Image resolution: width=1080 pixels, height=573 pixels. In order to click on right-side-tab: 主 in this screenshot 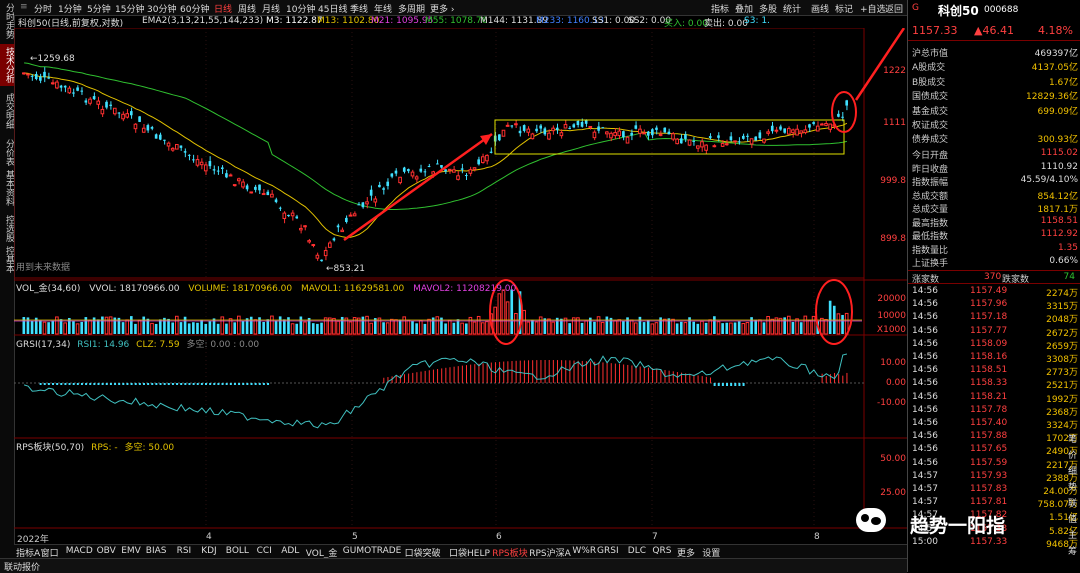, I will do `click(1072, 534)`.